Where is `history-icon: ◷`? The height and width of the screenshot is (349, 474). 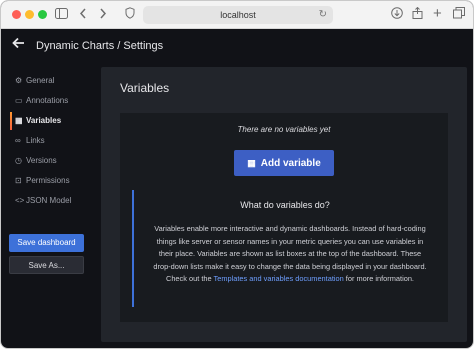 history-icon: ◷ is located at coordinates (18, 160).